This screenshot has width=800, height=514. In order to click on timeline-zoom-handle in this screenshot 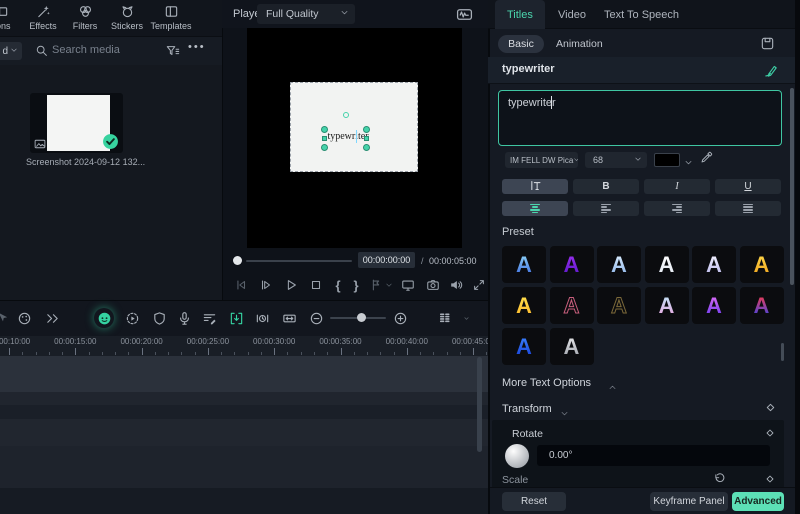, I will do `click(361, 317)`.